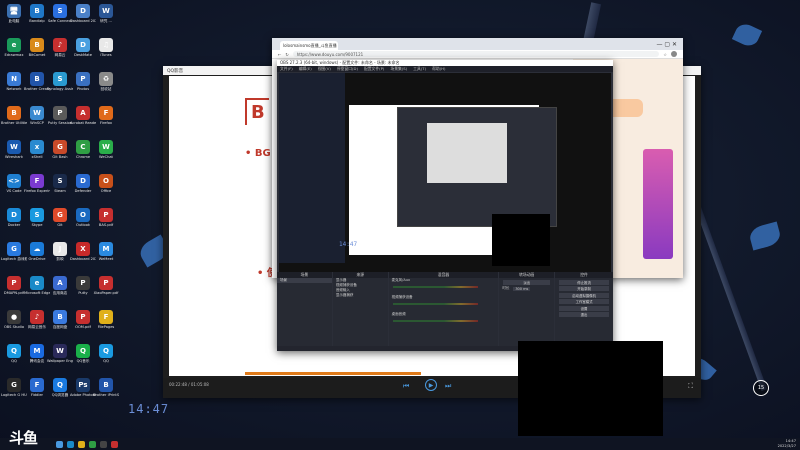 This screenshot has width=800, height=450. I want to click on desktop-icon: B Bandizip, so click(37, 13).